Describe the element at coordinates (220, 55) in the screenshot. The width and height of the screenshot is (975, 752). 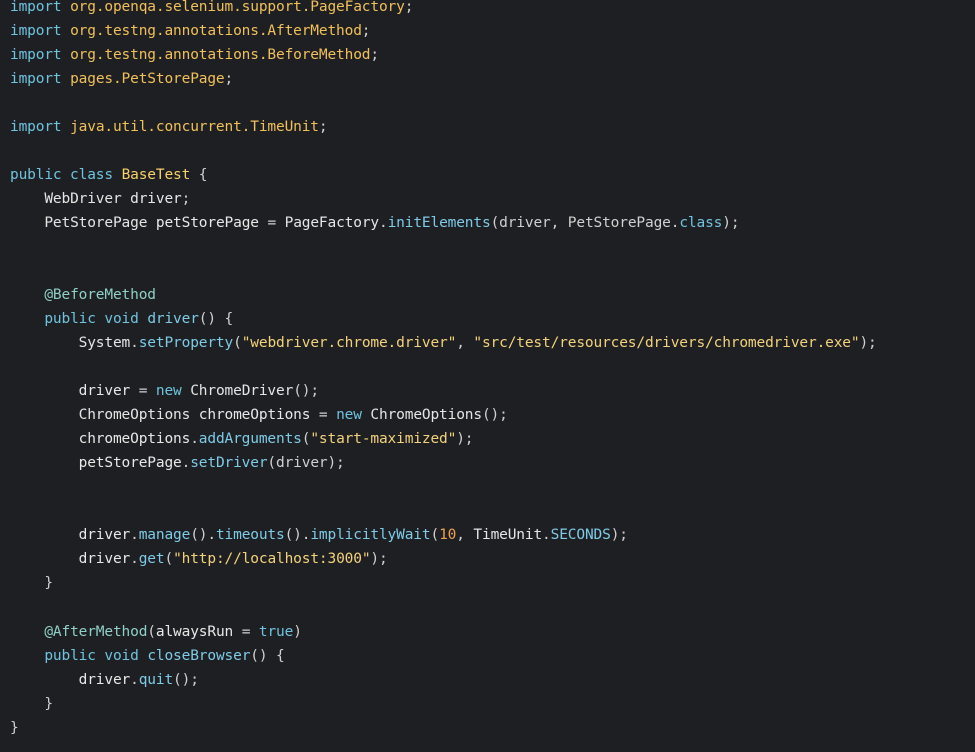
I see `import-path: org.testng.annotations.BeforeMethod` at that location.